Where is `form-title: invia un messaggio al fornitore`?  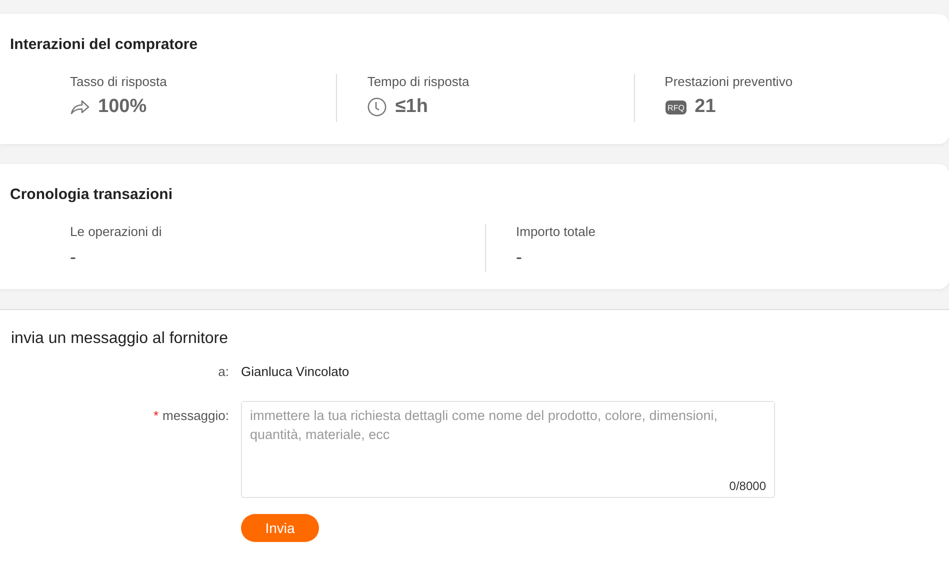 form-title: invia un messaggio al fornitore is located at coordinates (120, 339).